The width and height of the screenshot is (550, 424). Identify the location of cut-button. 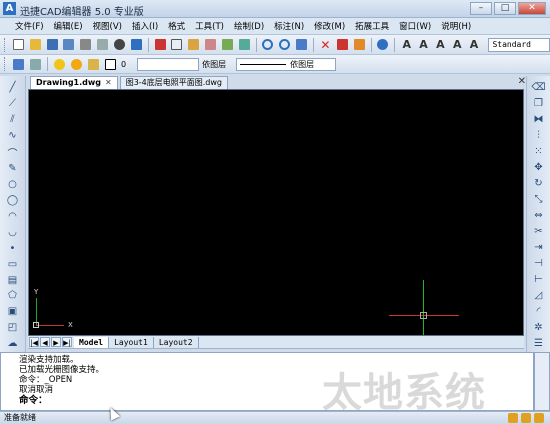
(160, 44).